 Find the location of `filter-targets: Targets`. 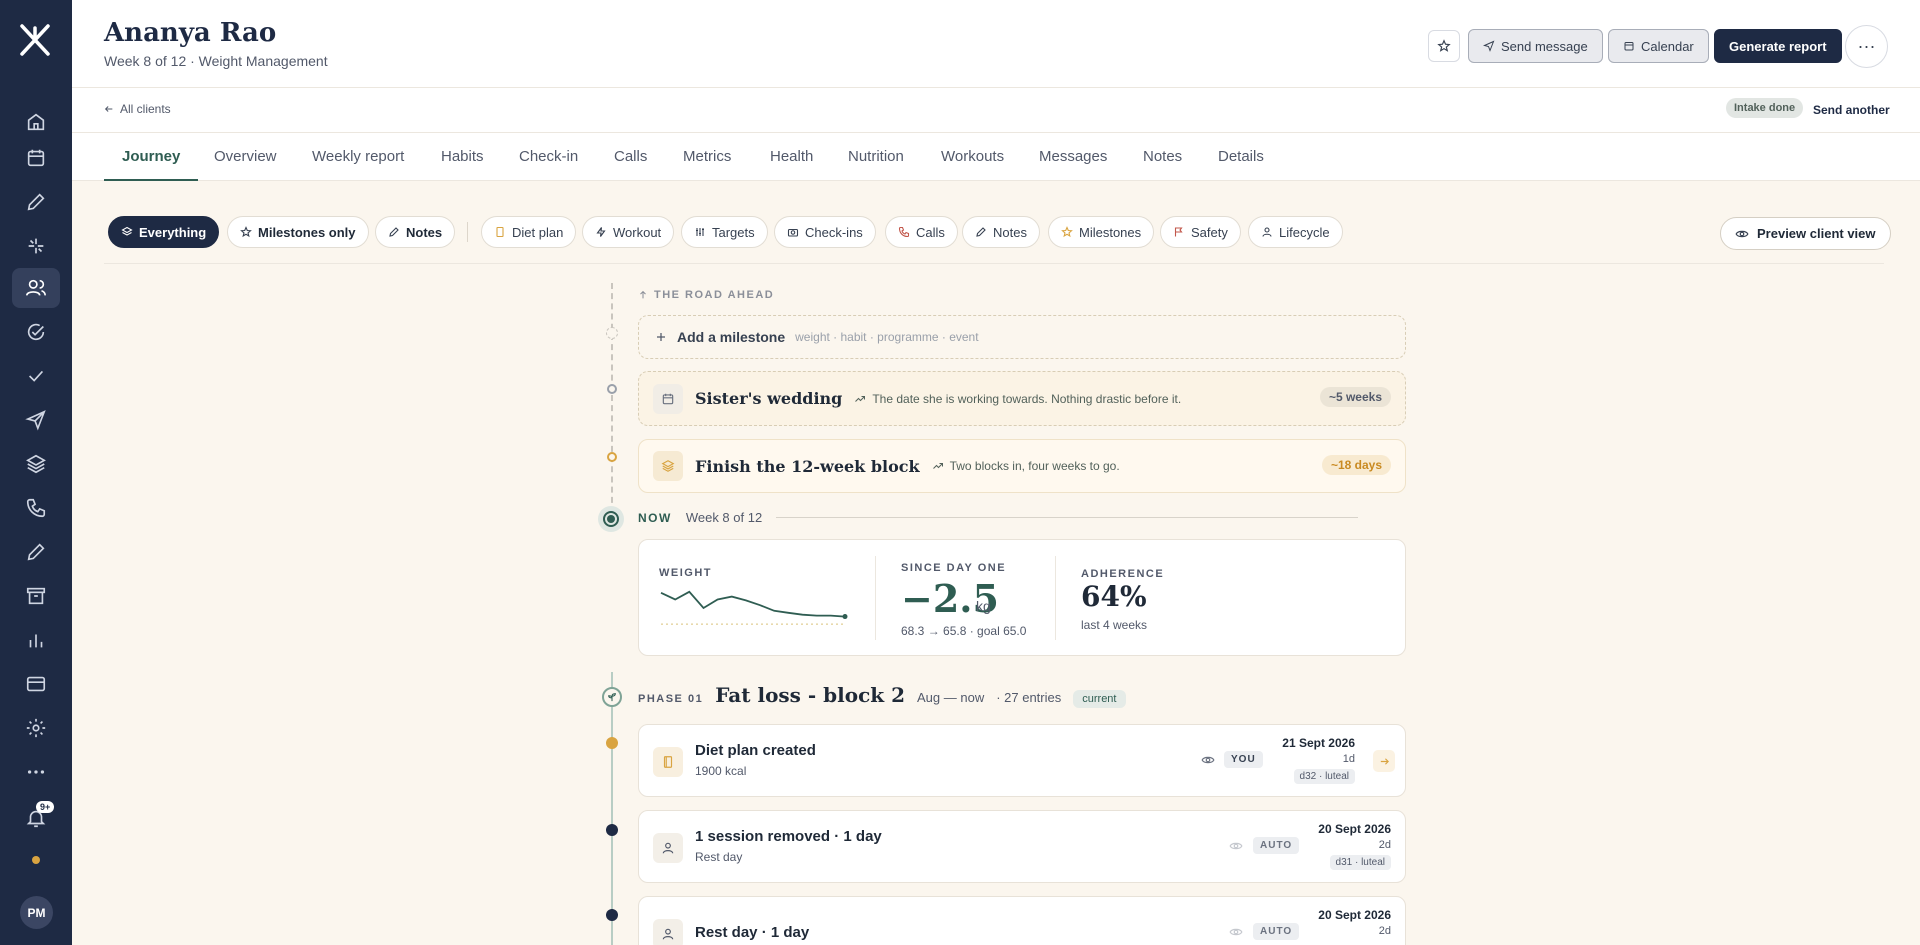

filter-targets: Targets is located at coordinates (724, 232).